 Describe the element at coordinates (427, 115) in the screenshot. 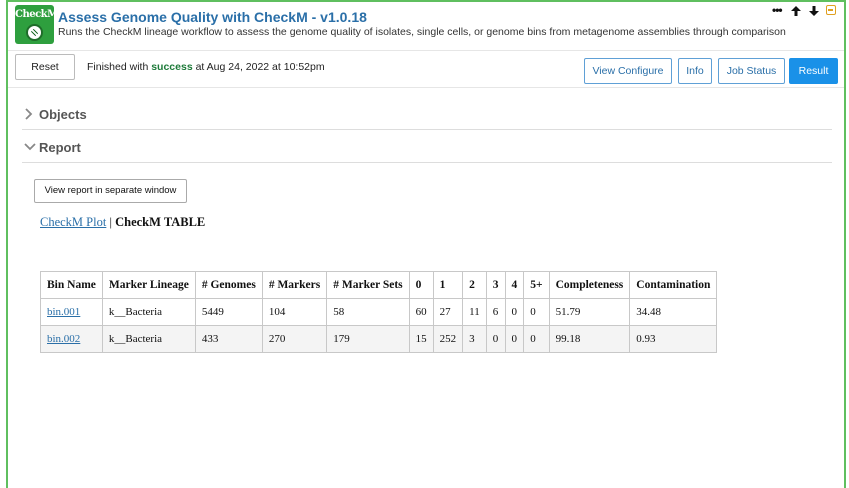

I see `objects-section-header: Objects` at that location.